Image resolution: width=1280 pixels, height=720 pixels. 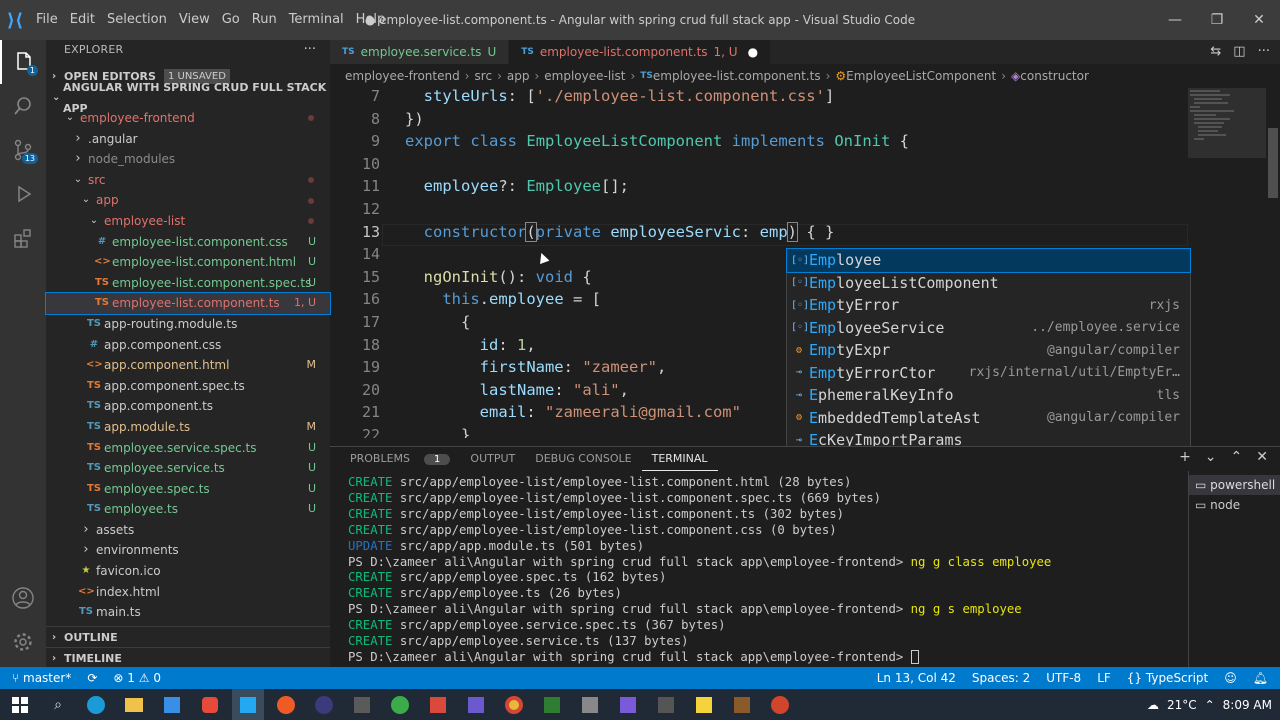 I want to click on tray-icons: ⌃, so click(x=1210, y=705).